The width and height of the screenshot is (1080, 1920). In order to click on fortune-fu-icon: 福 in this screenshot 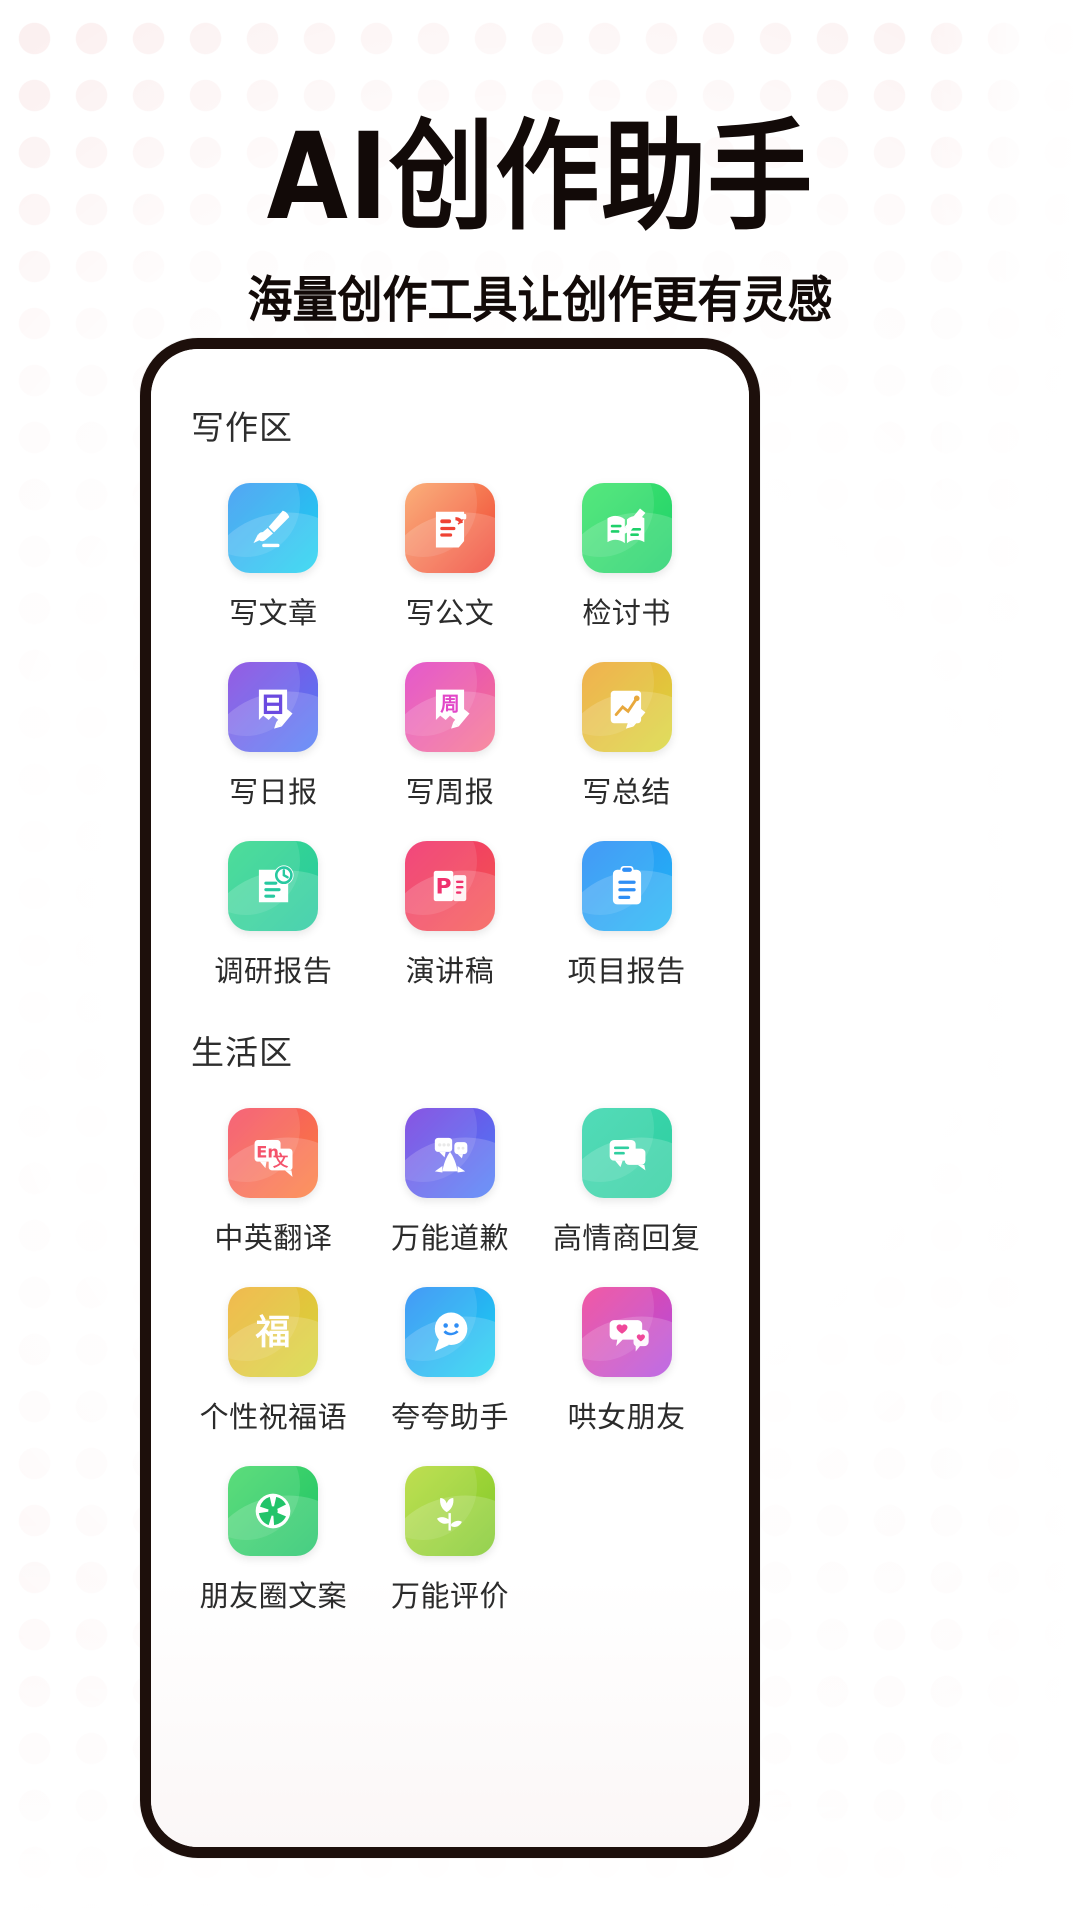, I will do `click(273, 1332)`.